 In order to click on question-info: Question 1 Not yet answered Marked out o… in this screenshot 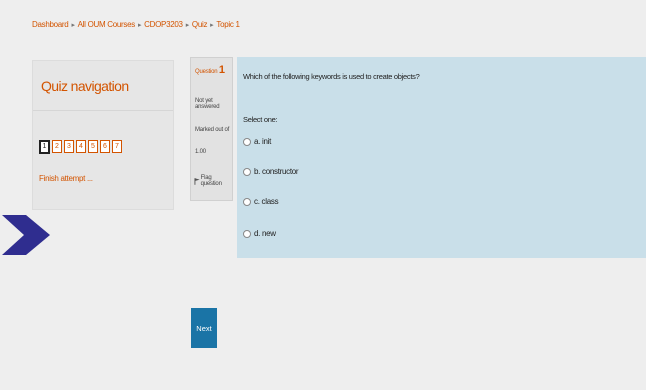, I will do `click(211, 129)`.